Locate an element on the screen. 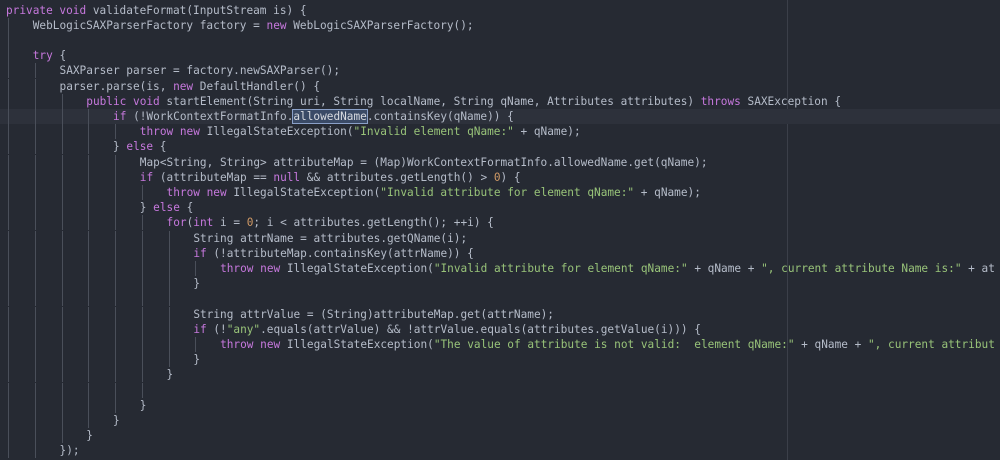 This screenshot has width=1000, height=460. code-token: (!attributeMap.containsKey(attrName)) { is located at coordinates (343, 253).